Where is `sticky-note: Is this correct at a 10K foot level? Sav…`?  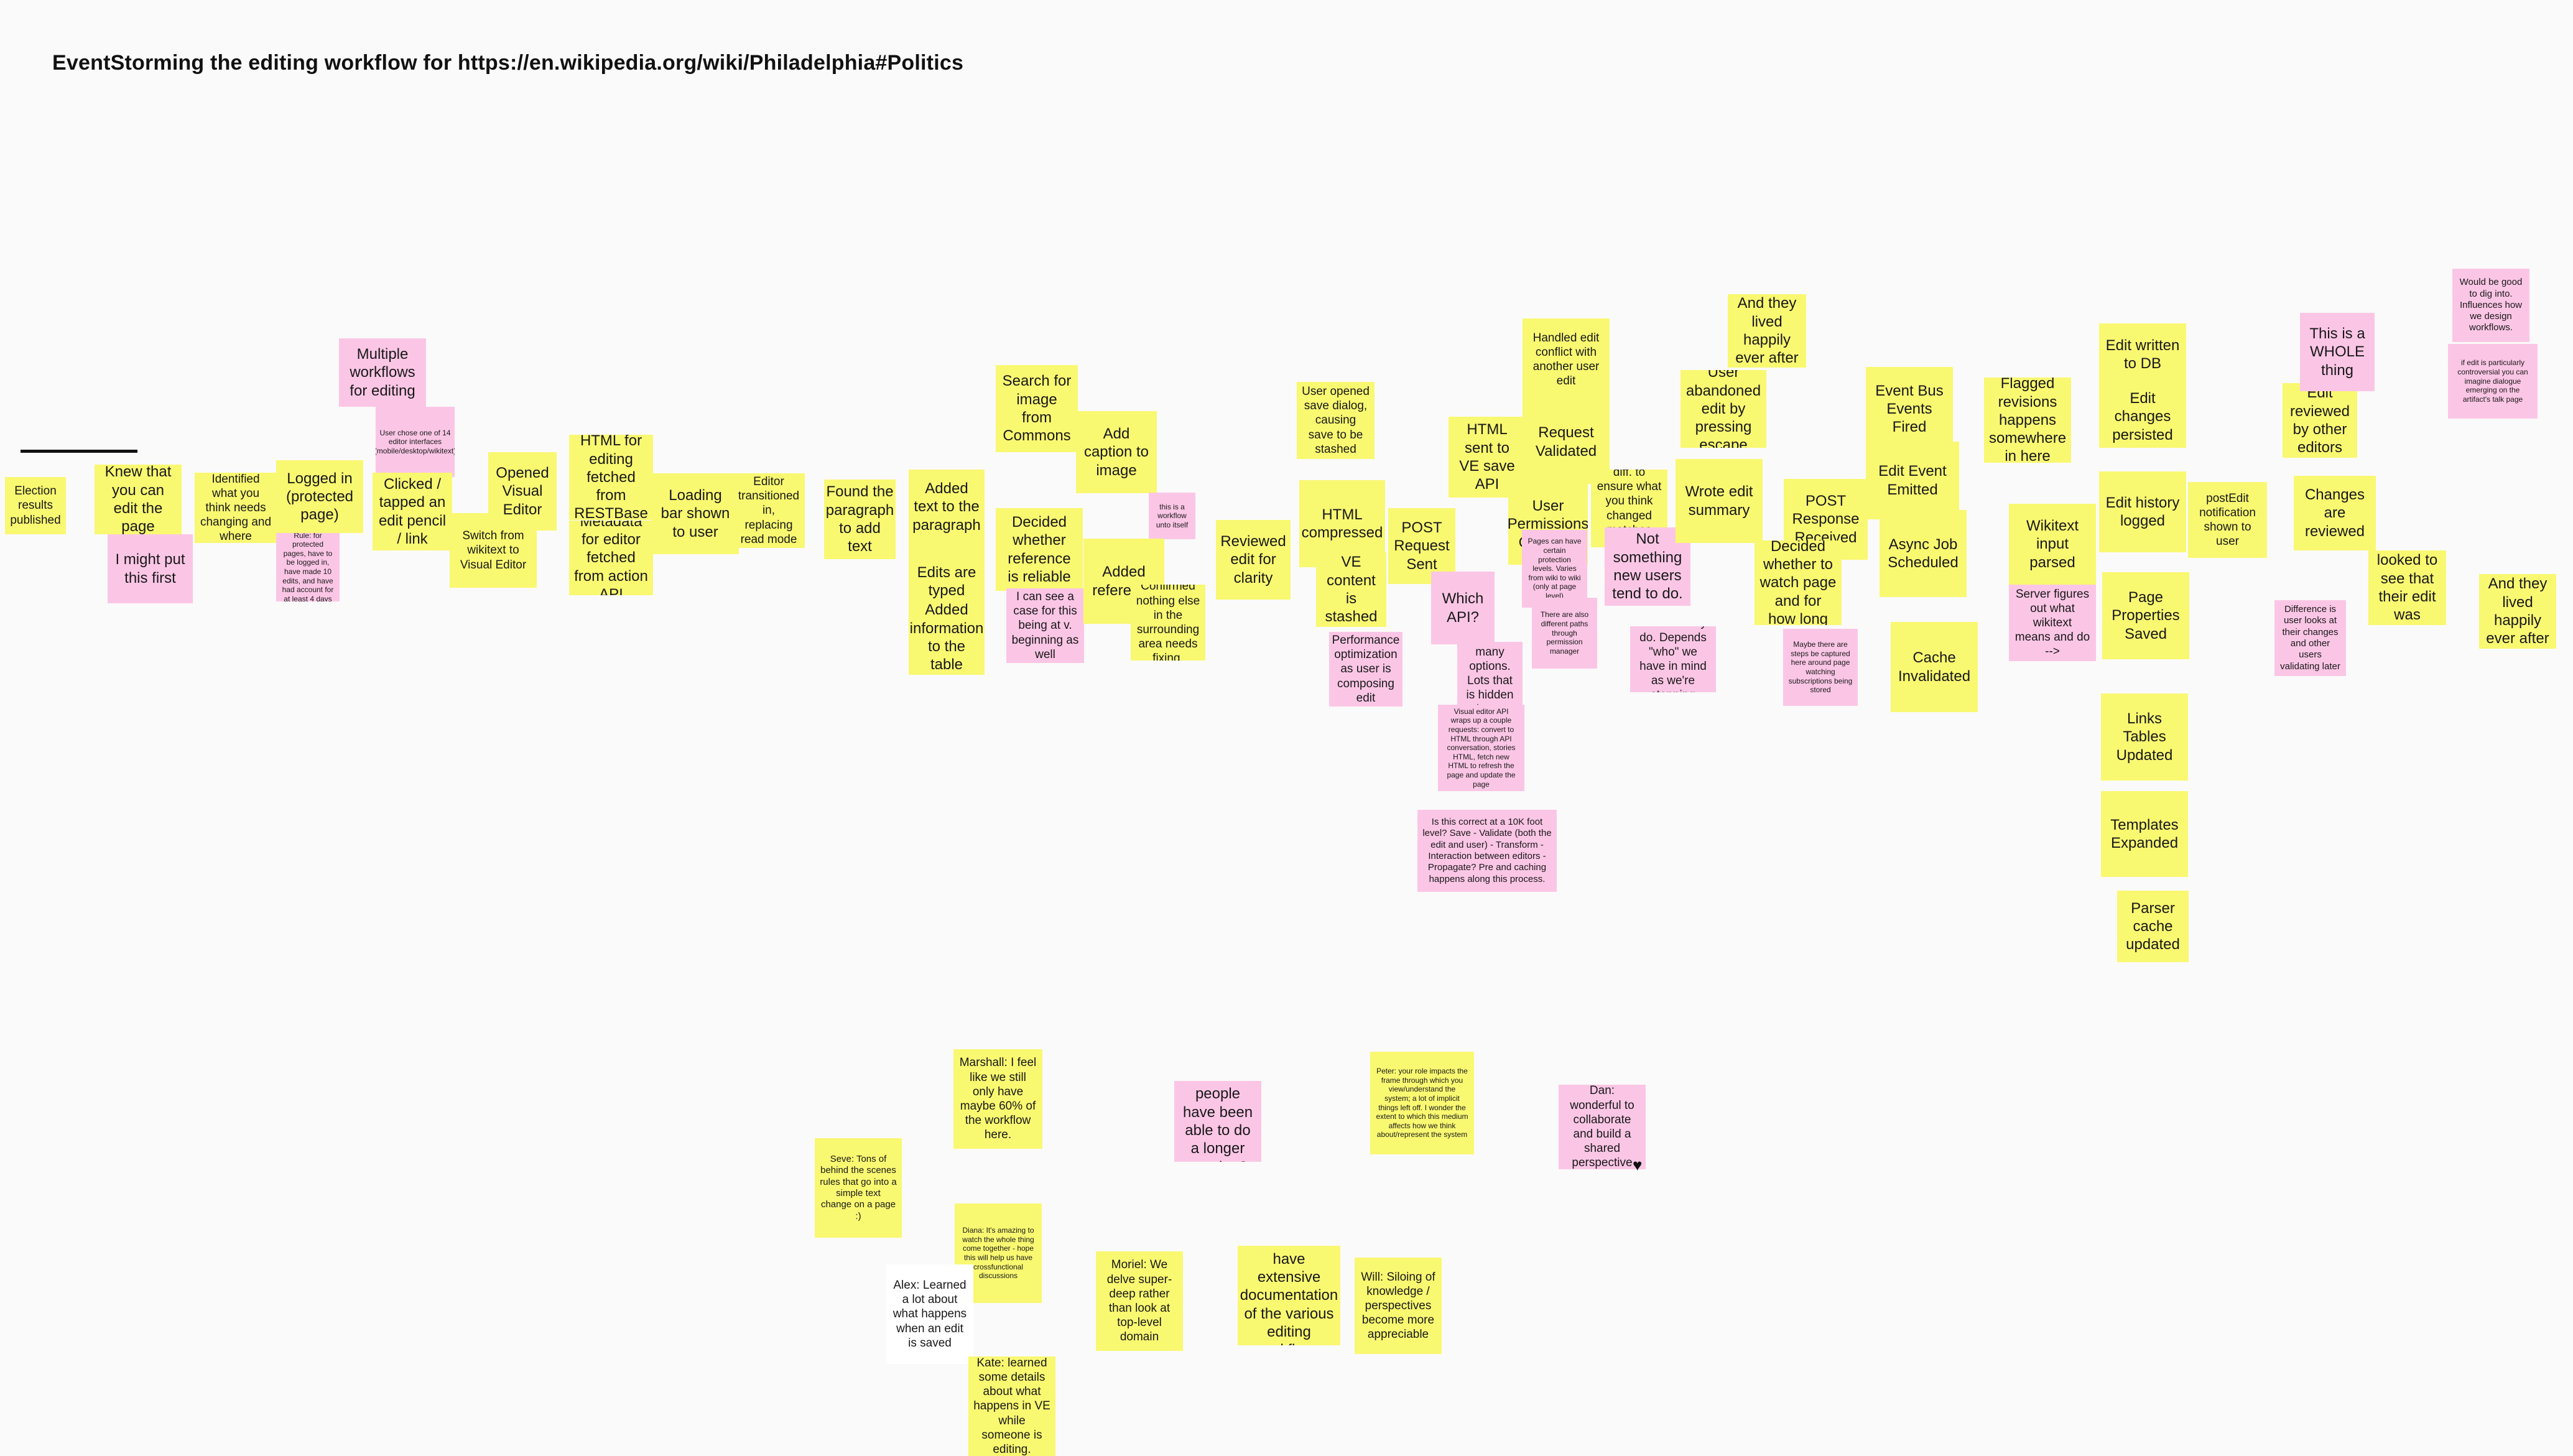 sticky-note: Is this correct at a 10K foot level? Sav… is located at coordinates (1487, 851).